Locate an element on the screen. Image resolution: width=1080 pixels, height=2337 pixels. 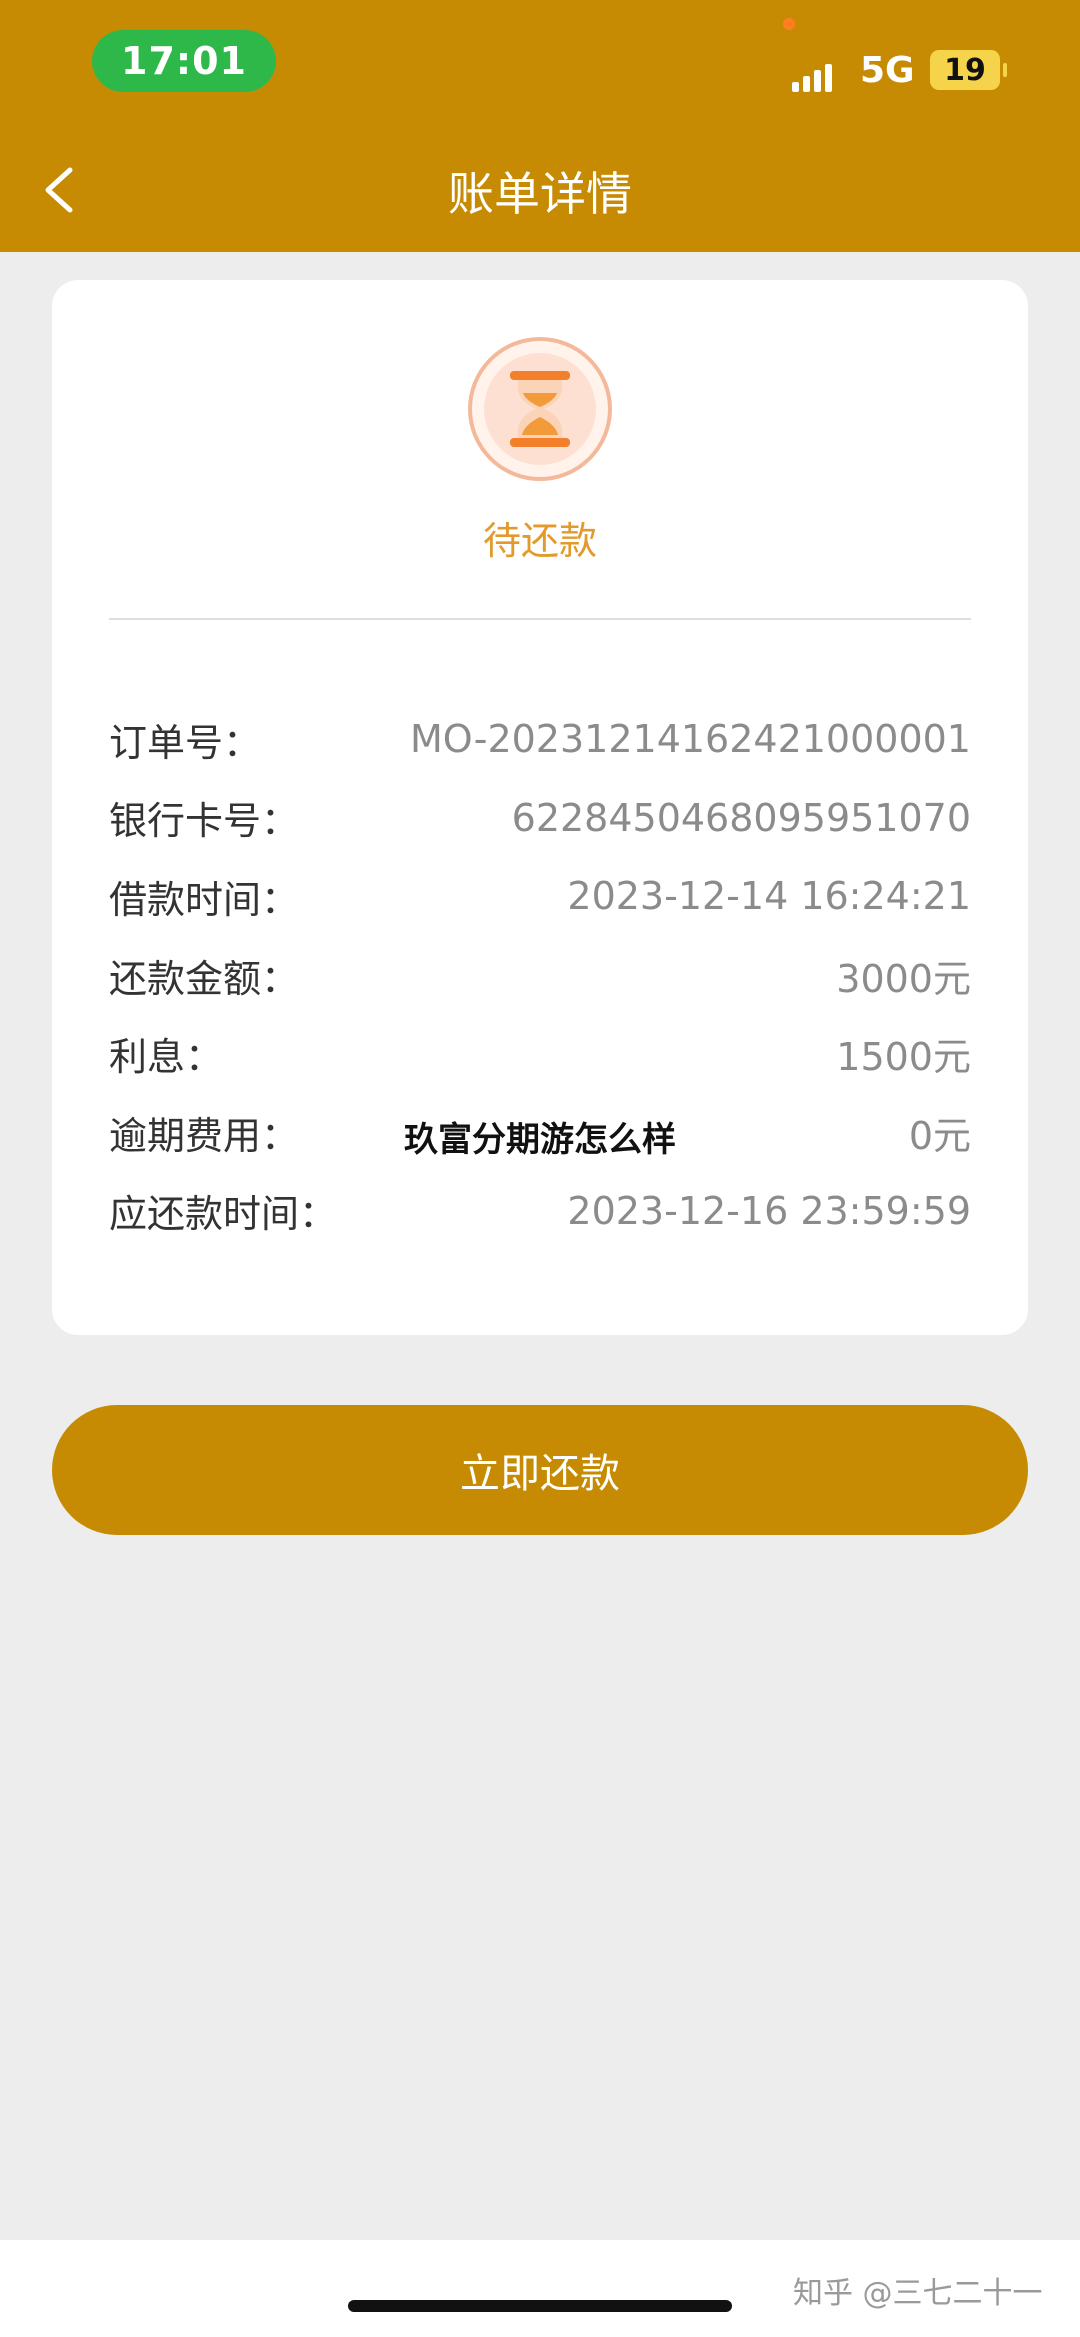
detail-row-bank-card: 银行卡号： 6228450468095951070 is located at coordinates (540, 818).